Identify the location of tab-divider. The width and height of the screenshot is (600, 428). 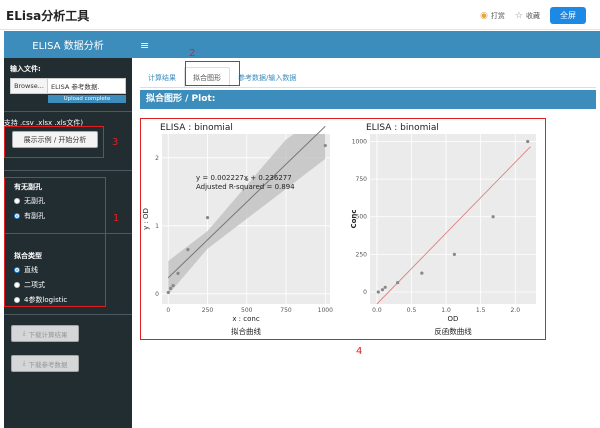
(368, 87).